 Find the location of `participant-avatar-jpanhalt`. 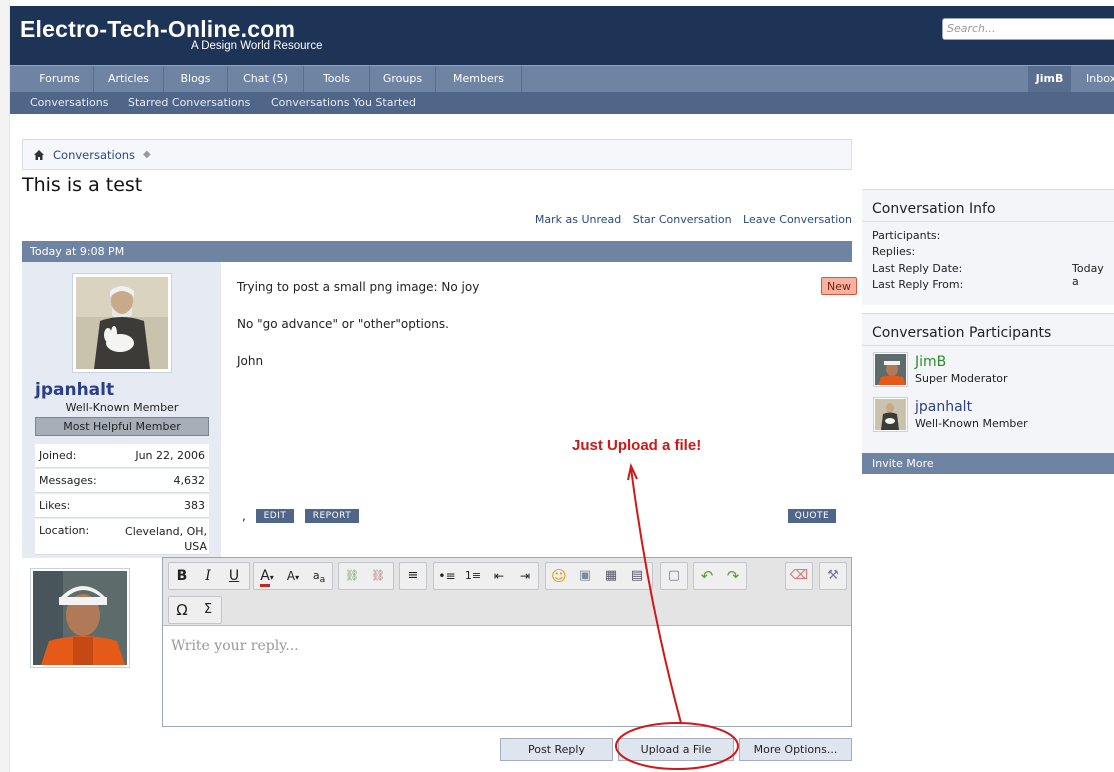

participant-avatar-jpanhalt is located at coordinates (890, 414).